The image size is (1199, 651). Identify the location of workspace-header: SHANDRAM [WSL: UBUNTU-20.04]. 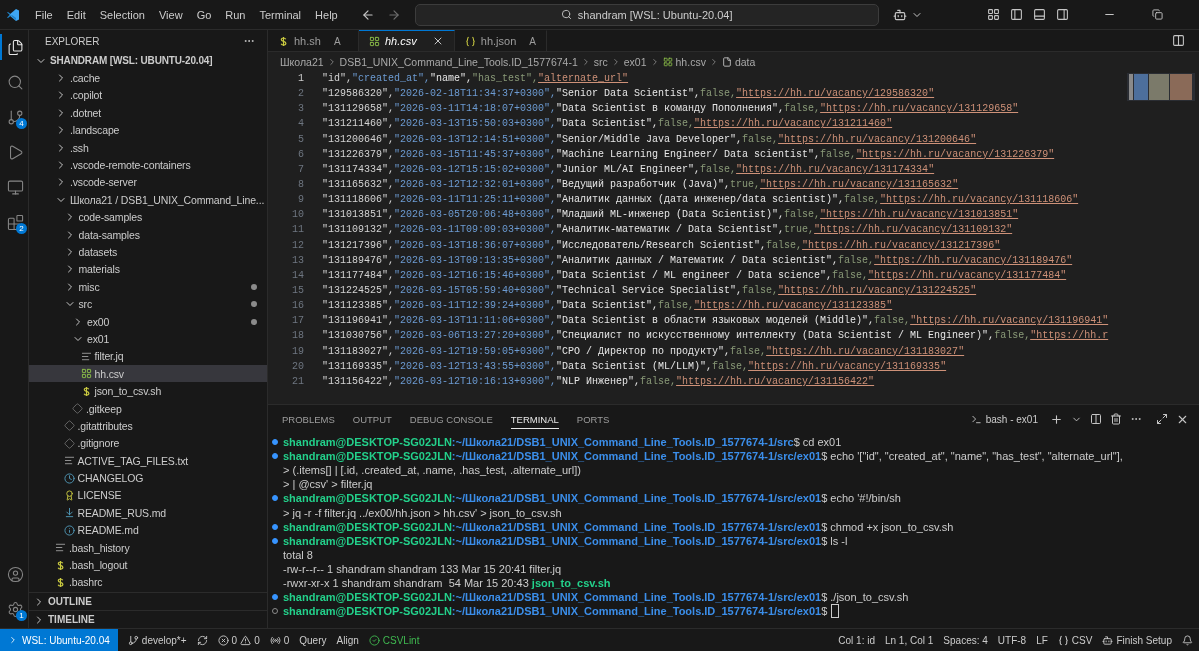
(148, 61).